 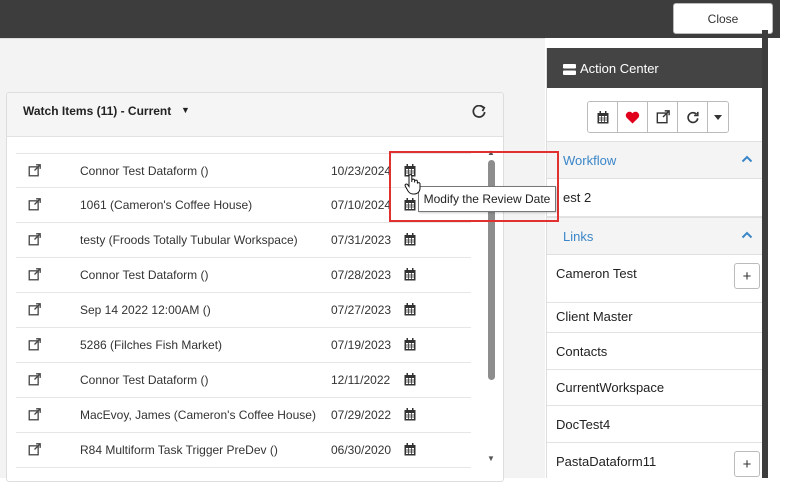 I want to click on link-label: Contacts, so click(x=581, y=351).